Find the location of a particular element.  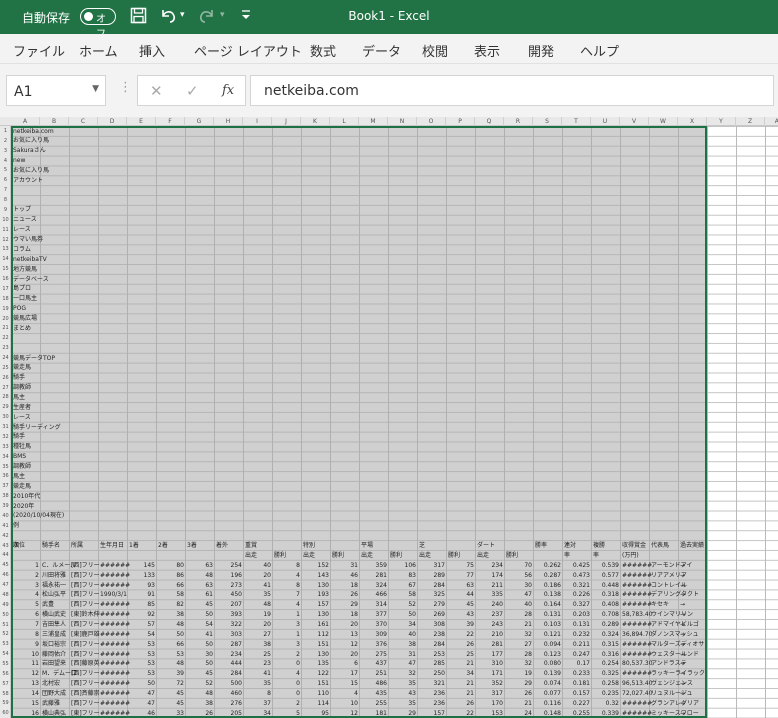

cell: 269 is located at coordinates (432, 614).